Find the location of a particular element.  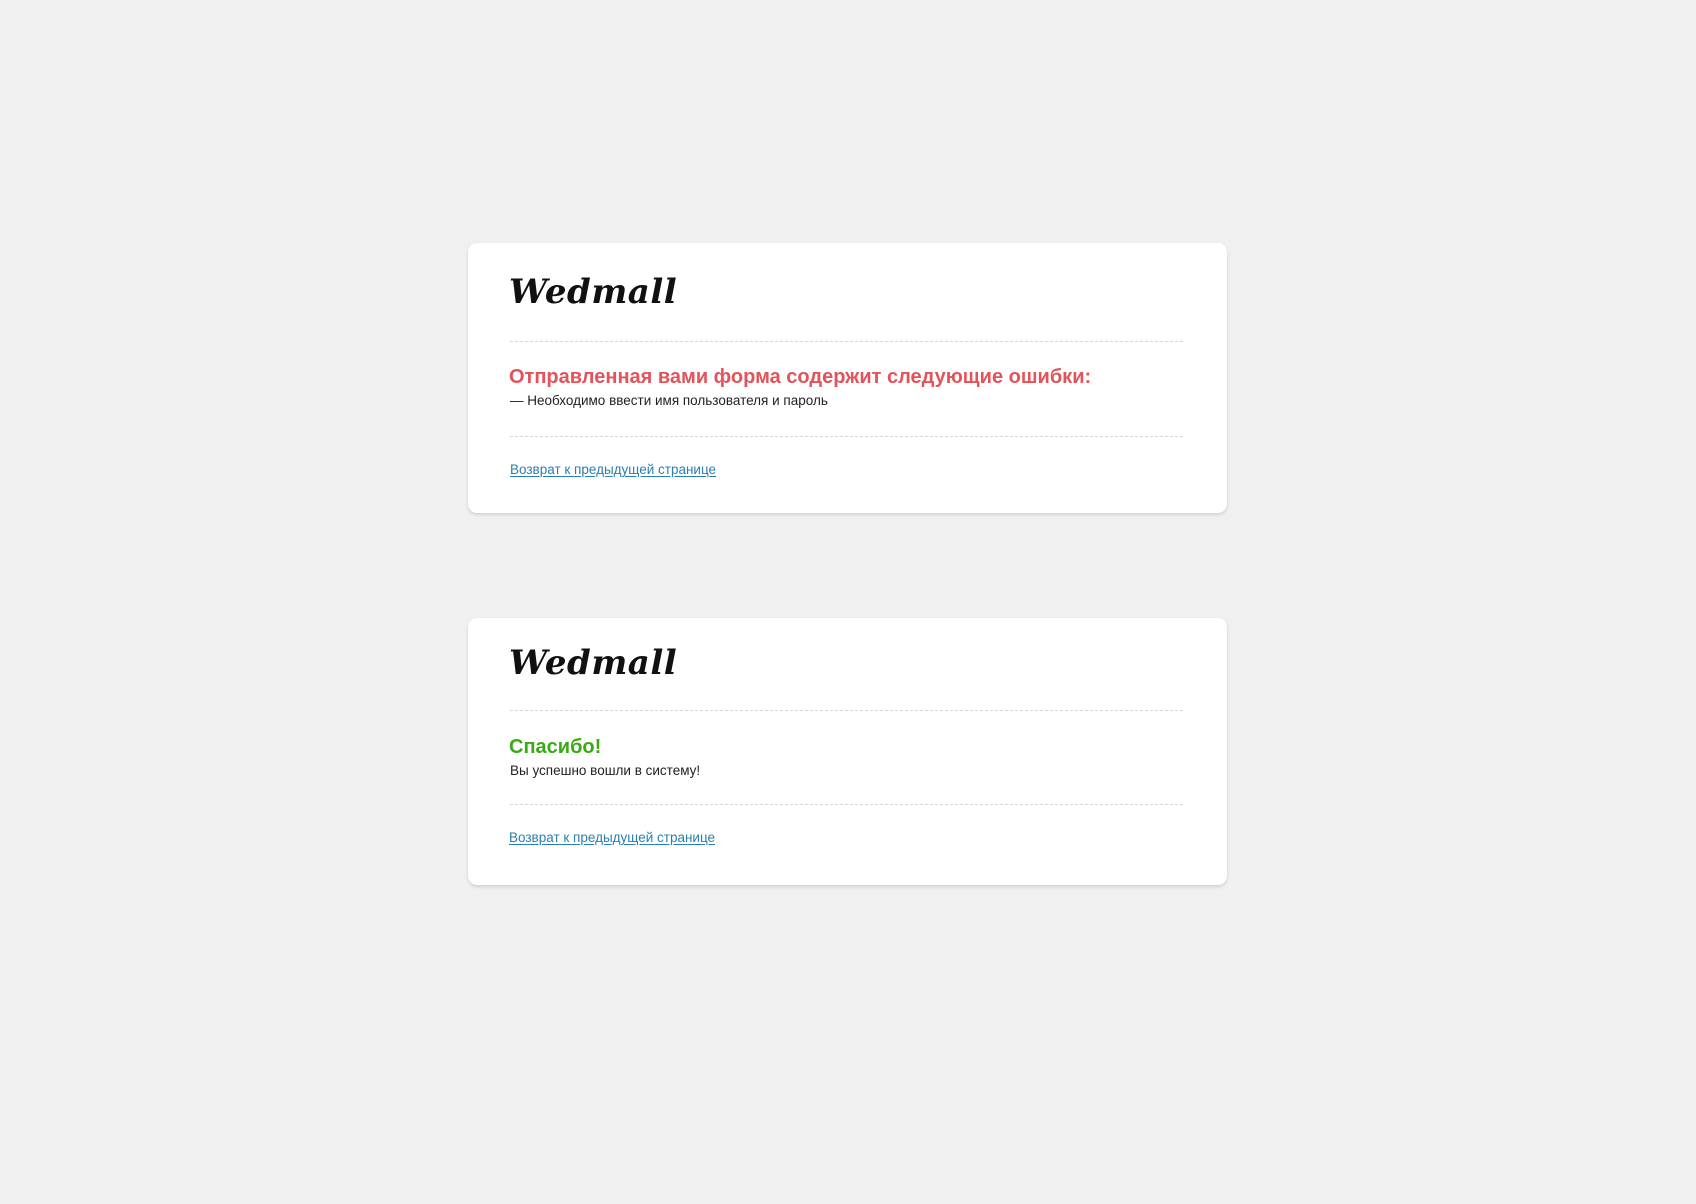

success-heading: Спасибо! is located at coordinates (555, 747).